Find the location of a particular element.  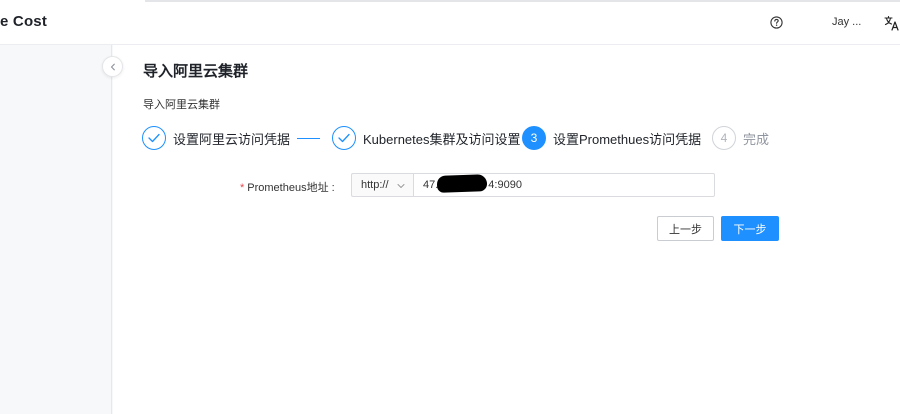

chevron-left-icon is located at coordinates (113, 67).